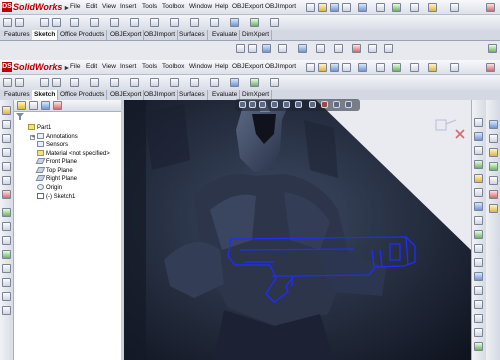 The height and width of the screenshot is (360, 500). What do you see at coordinates (73, 154) in the screenshot?
I see `tree-item-material: Material <not specified>` at bounding box center [73, 154].